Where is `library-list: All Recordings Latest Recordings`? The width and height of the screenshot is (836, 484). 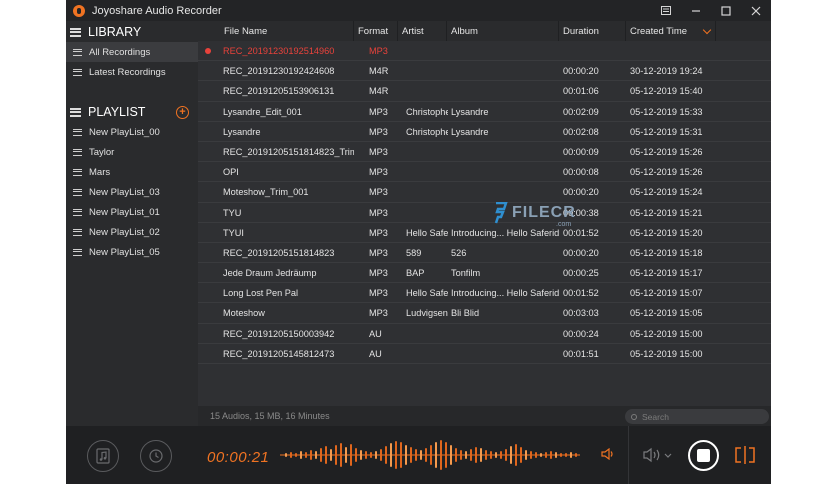 library-list: All Recordings Latest Recordings is located at coordinates (132, 62).